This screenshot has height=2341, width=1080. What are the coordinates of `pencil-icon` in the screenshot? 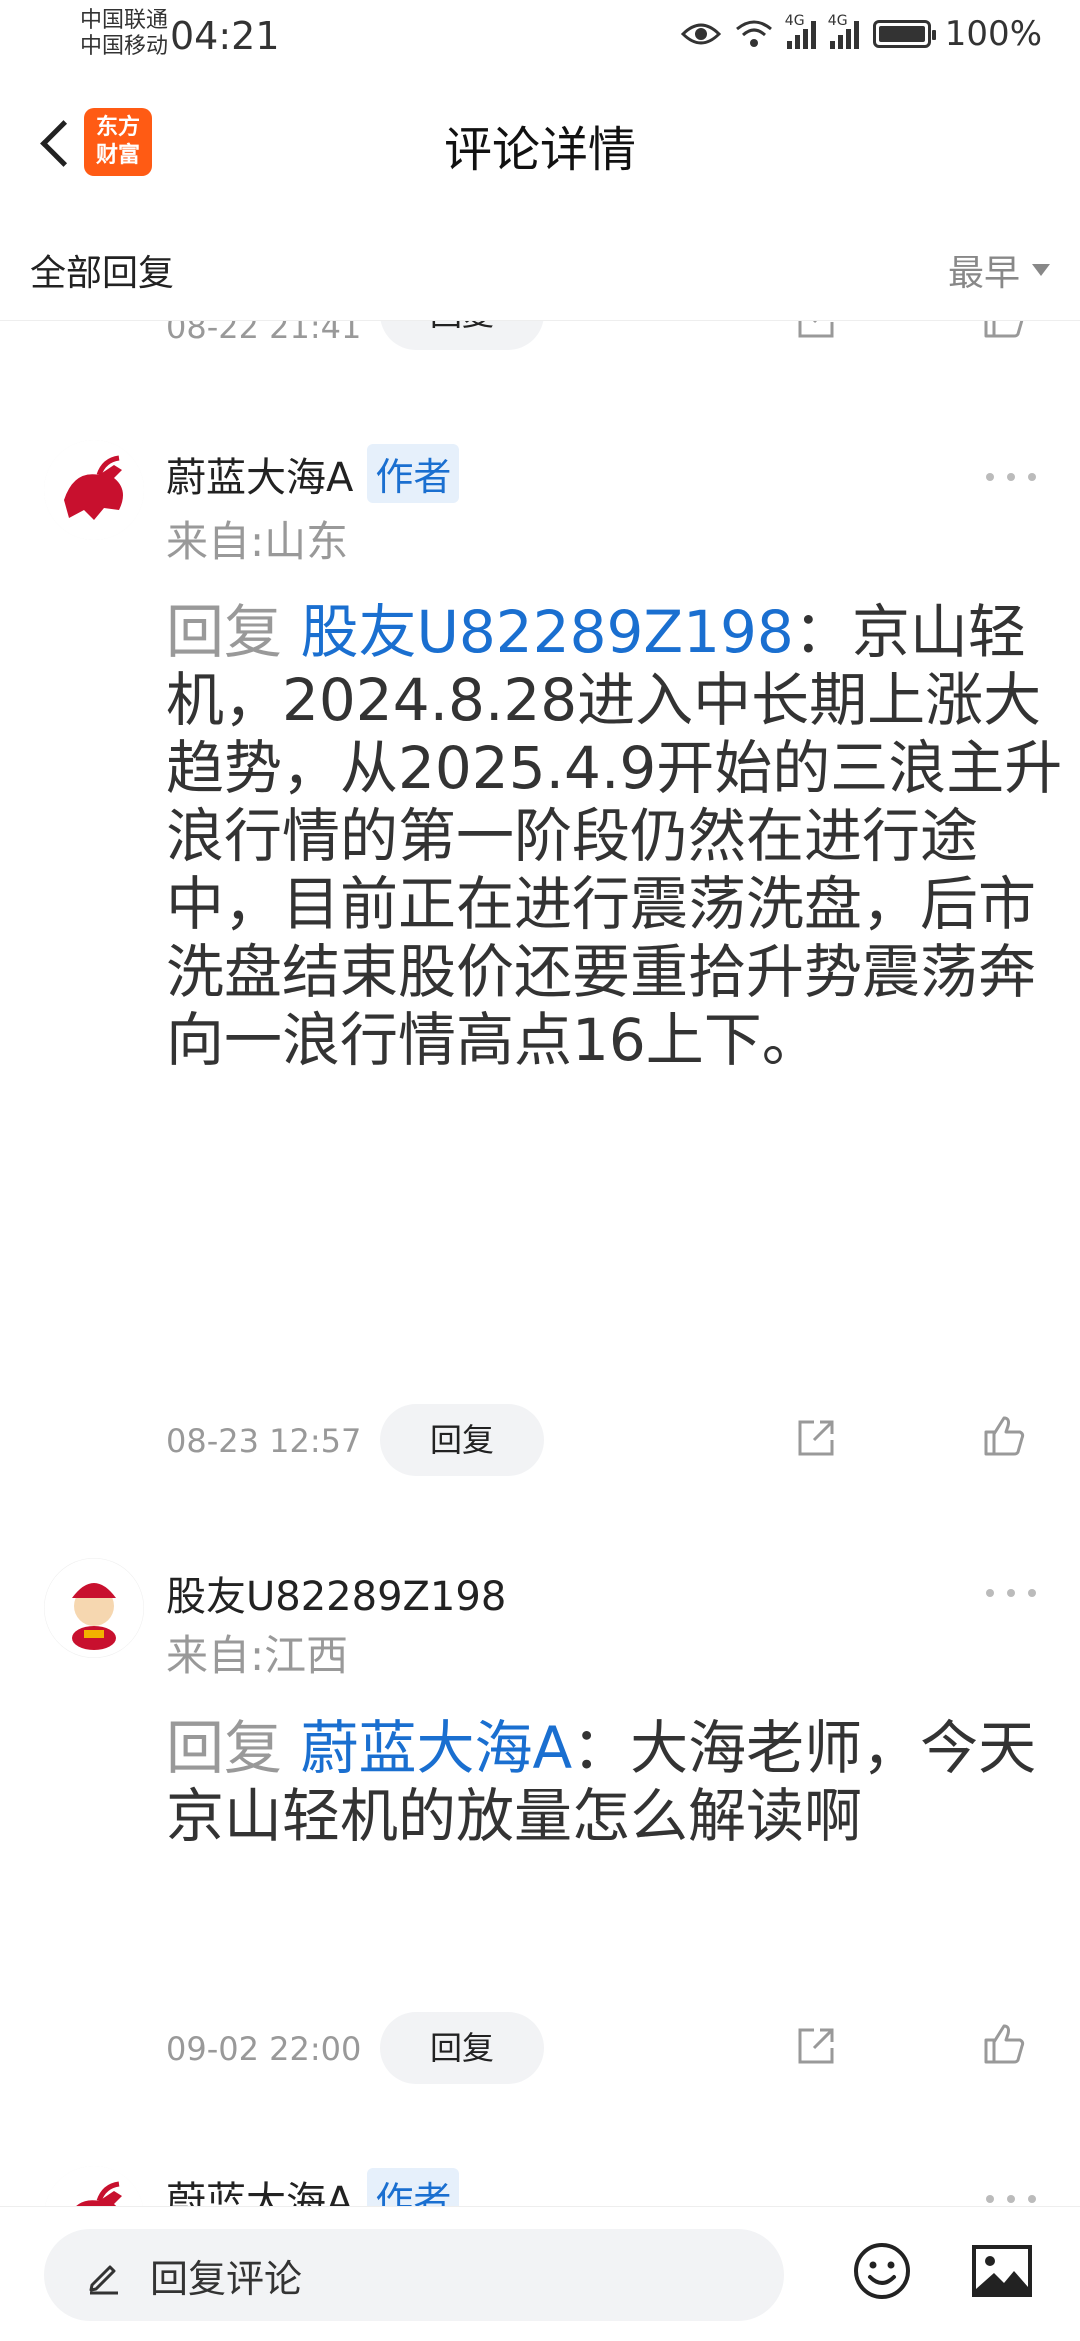 It's located at (103, 2280).